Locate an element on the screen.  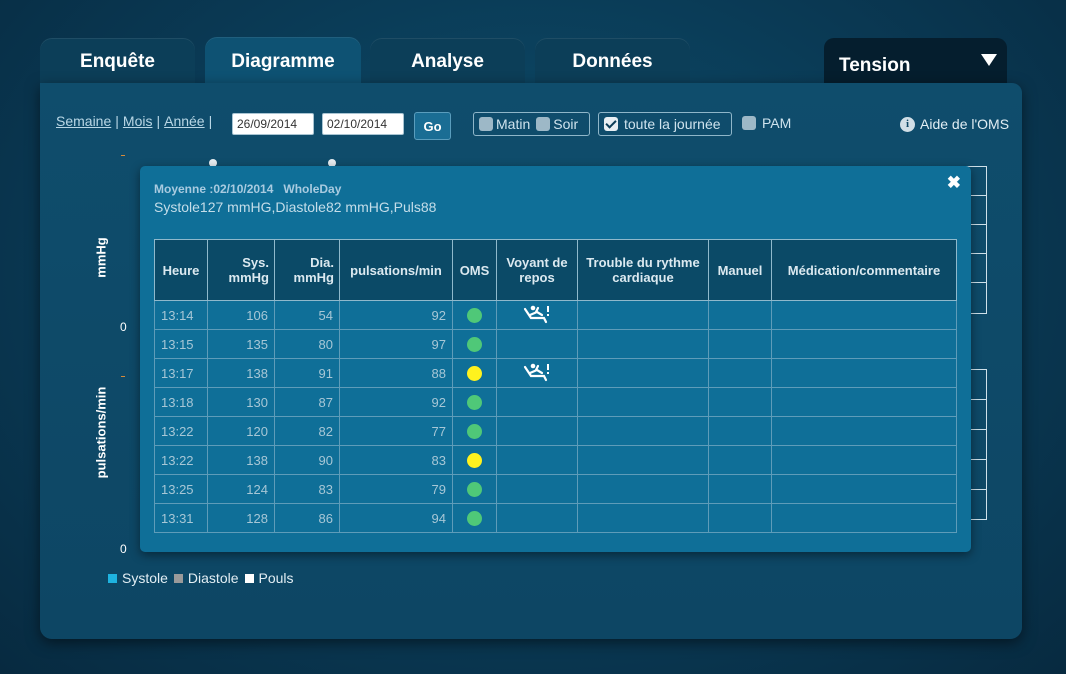
tab-analyse-label: Analyse is located at coordinates (447, 61).